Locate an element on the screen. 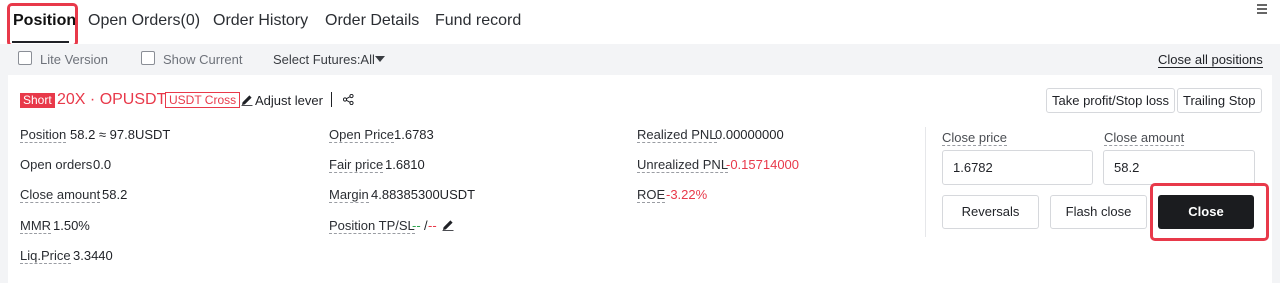 The image size is (1280, 283). open-orders-value: 0.0 is located at coordinates (102, 164).